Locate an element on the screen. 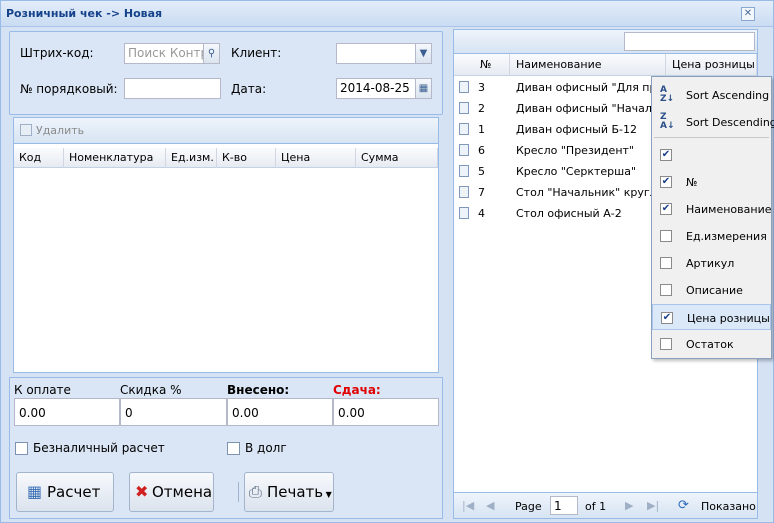 The height and width of the screenshot is (523, 774). next-page-icon: ▶ is located at coordinates (629, 505).